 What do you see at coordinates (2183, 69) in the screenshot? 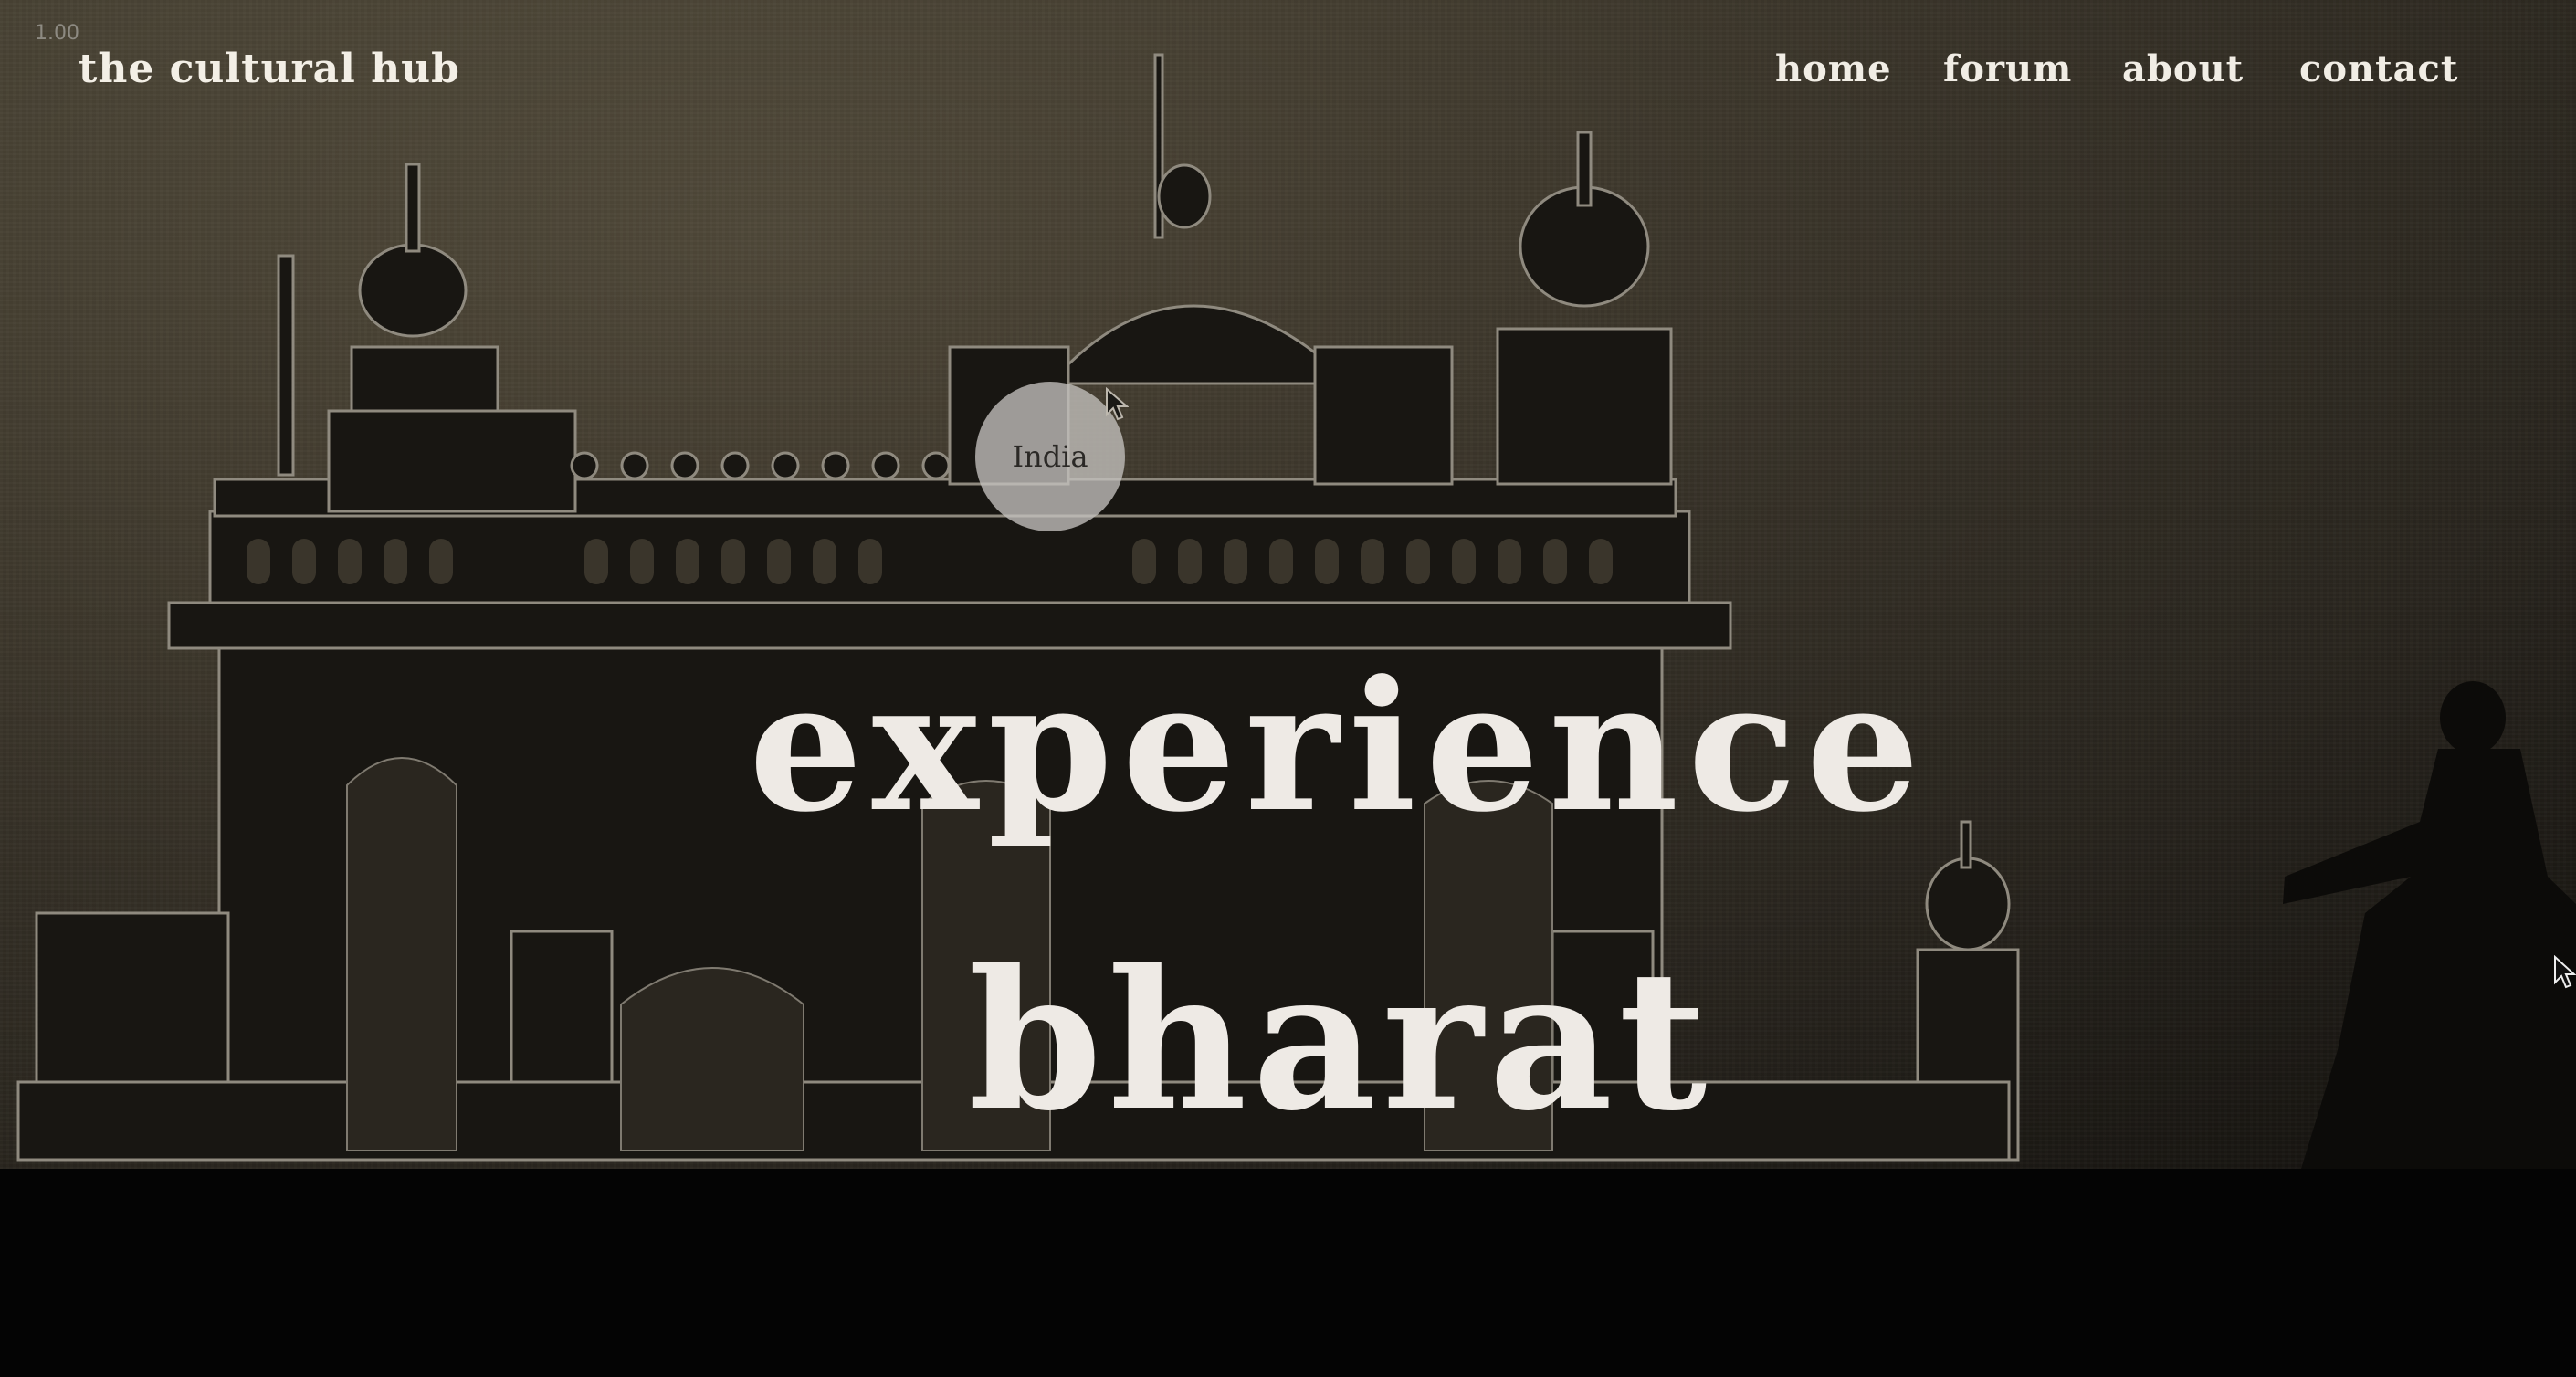
I see `nav-about-link: about` at bounding box center [2183, 69].